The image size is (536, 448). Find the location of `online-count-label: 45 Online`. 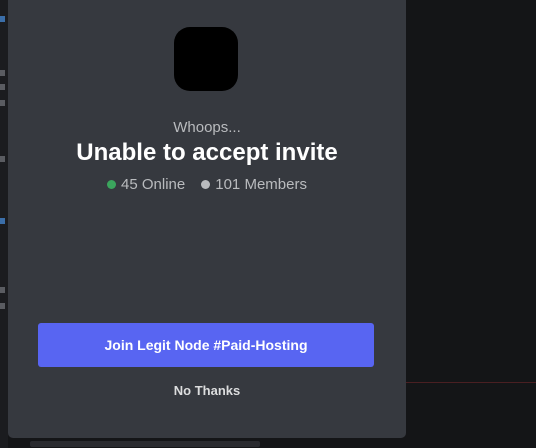

online-count-label: 45 Online is located at coordinates (153, 184).